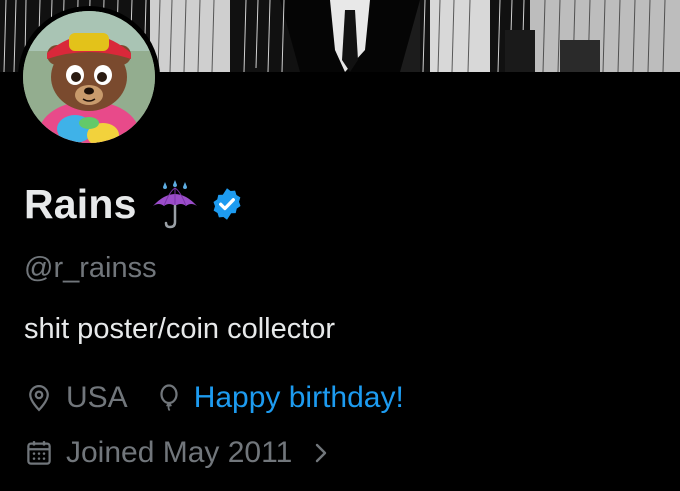 Image resolution: width=680 pixels, height=491 pixels. What do you see at coordinates (39, 453) in the screenshot?
I see `calendar-icon` at bounding box center [39, 453].